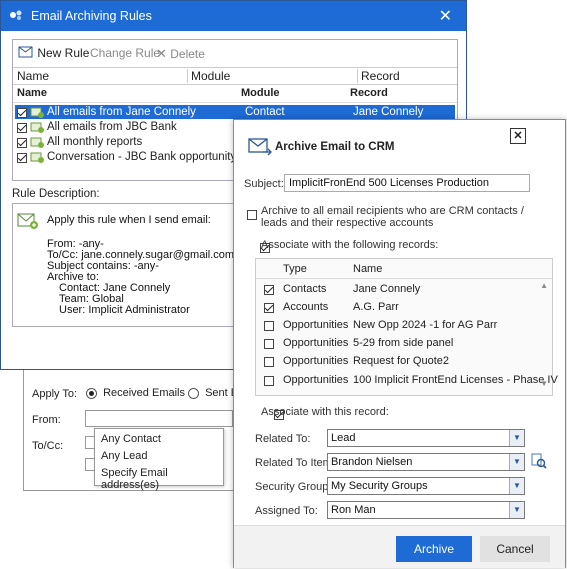 Image resolution: width=567 pixels, height=569 pixels. I want to click on record-row: Contacts Jane Connely, so click(401, 290).